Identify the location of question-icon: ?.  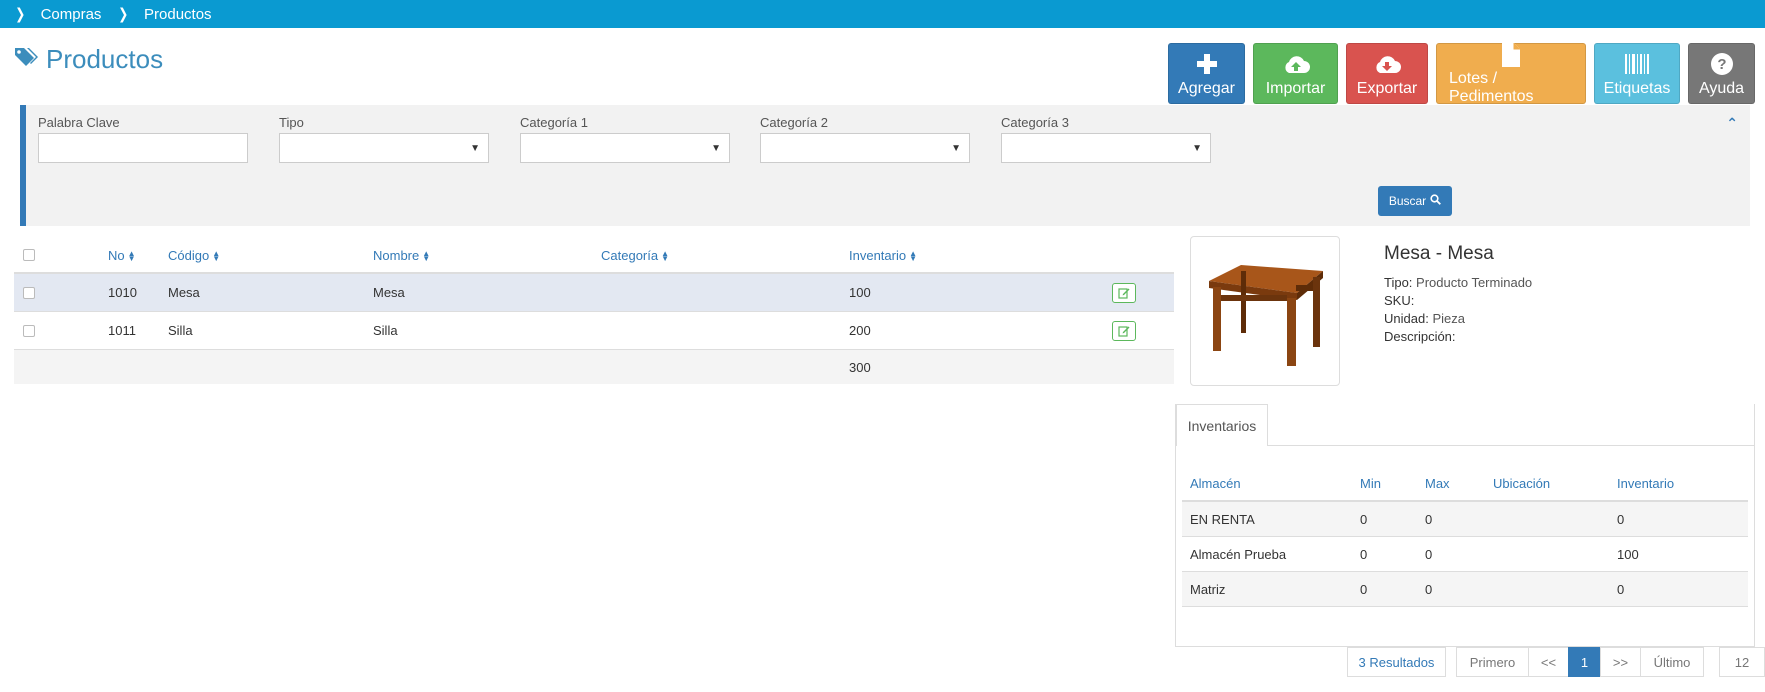
(1722, 64).